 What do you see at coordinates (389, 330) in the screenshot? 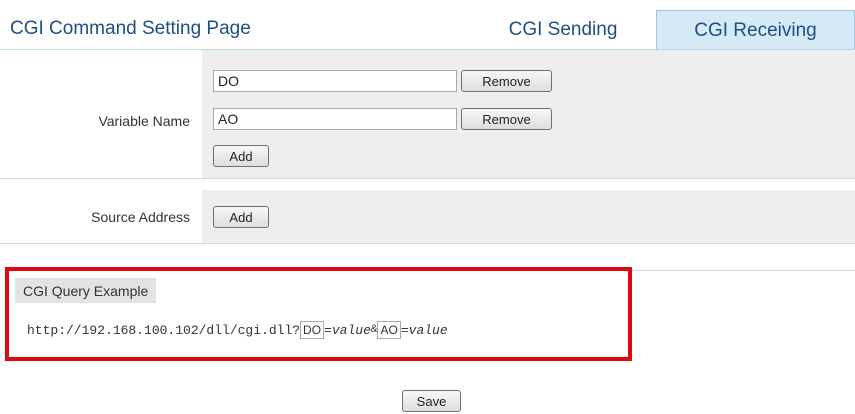
I see `query-var-2: AO` at bounding box center [389, 330].